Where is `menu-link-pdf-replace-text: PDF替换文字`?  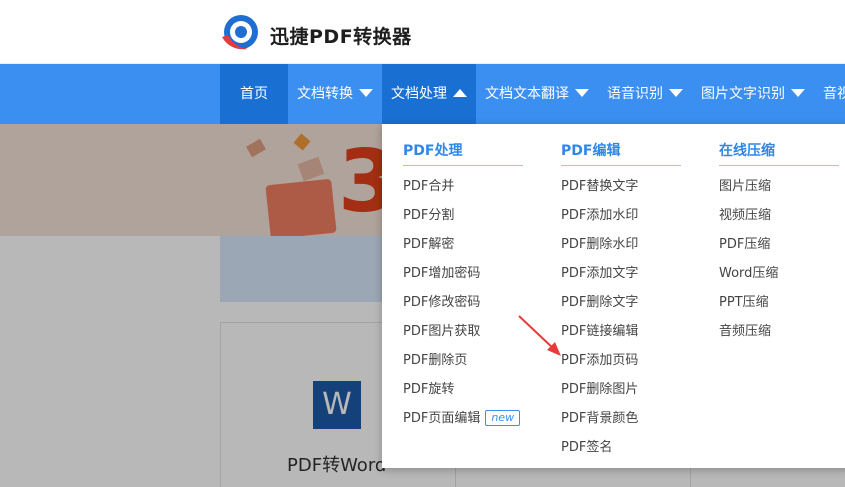
menu-link-pdf-replace-text: PDF替换文字 is located at coordinates (599, 184).